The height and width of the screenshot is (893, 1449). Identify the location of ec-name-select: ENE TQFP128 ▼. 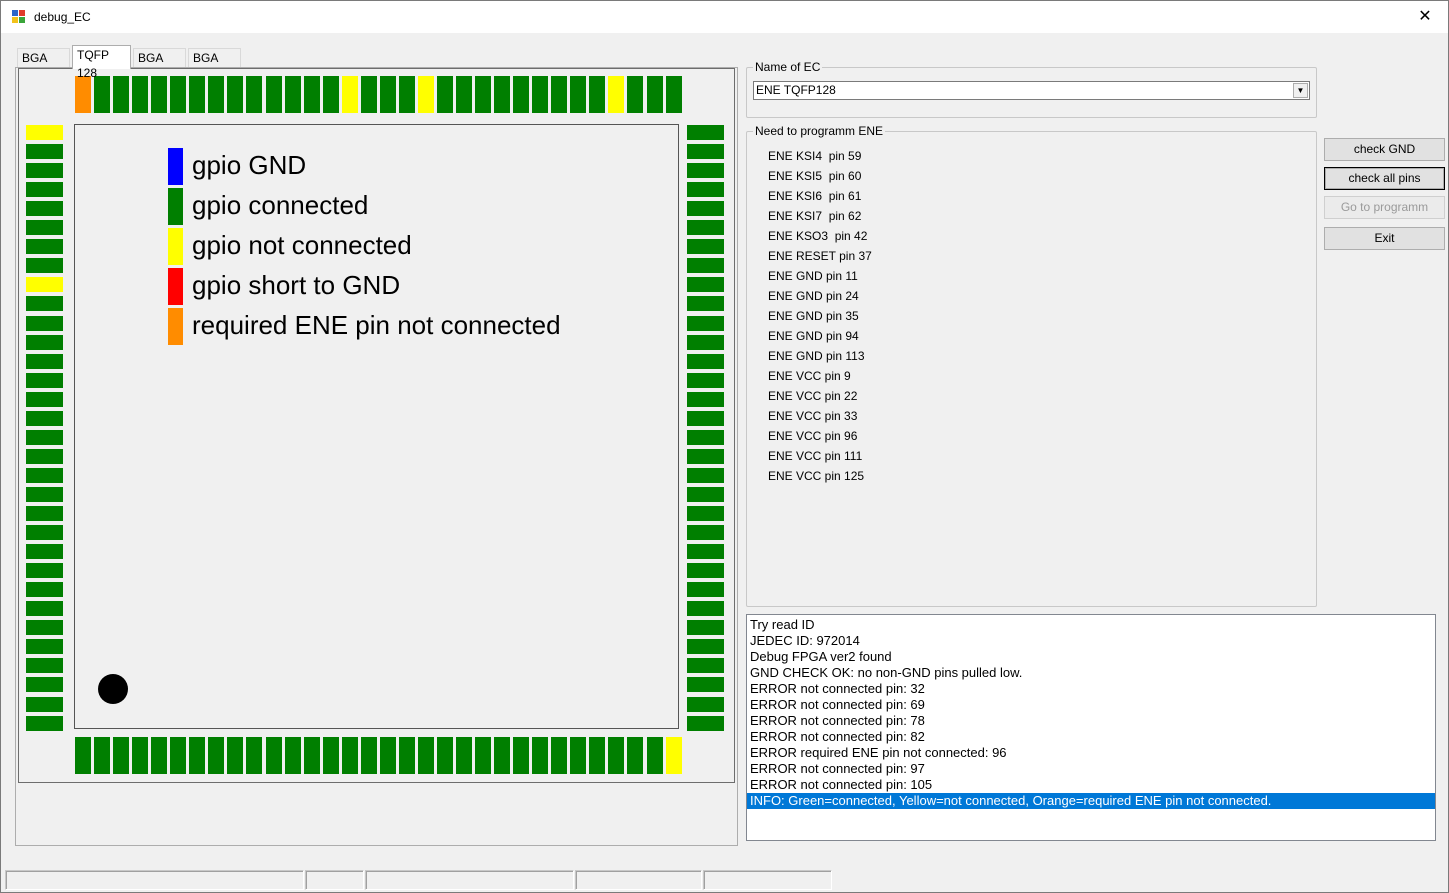
(1031, 90).